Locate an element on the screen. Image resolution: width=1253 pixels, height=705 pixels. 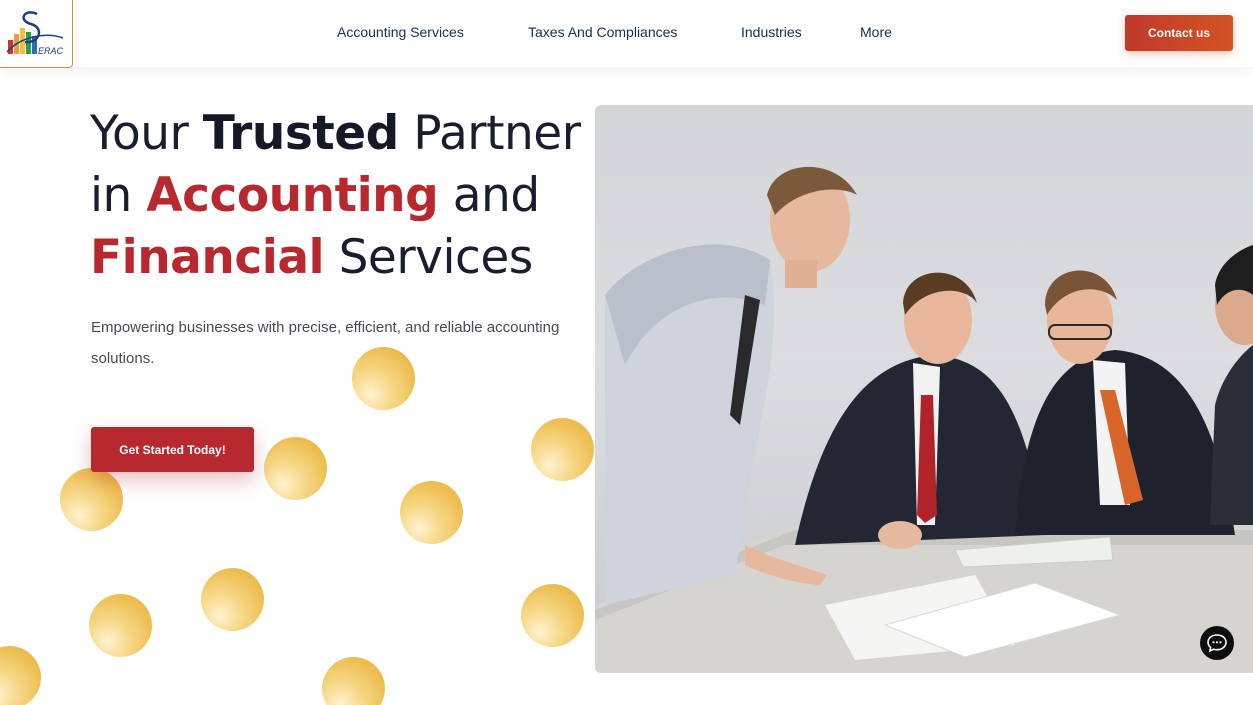
nav-industries: Industries is located at coordinates (771, 32).